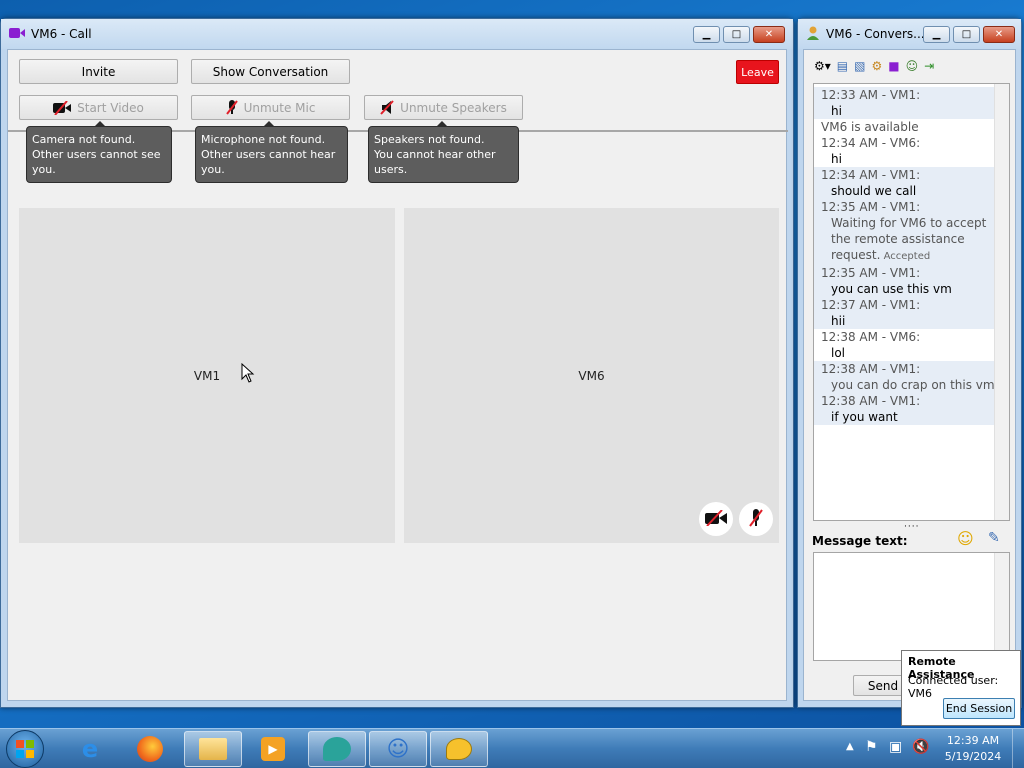 The width and height of the screenshot is (1024, 768). What do you see at coordinates (860, 541) in the screenshot?
I see `message-text-label: Message text:` at bounding box center [860, 541].